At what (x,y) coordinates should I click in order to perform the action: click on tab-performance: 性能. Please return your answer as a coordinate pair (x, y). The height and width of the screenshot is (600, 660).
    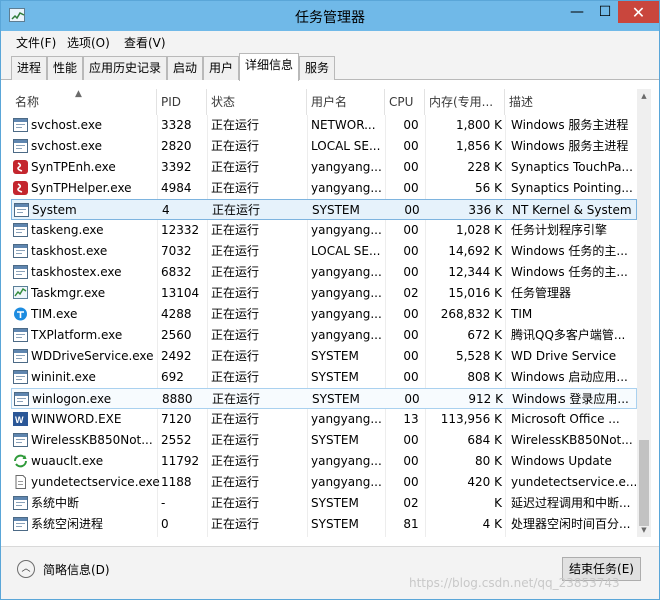
    Looking at the image, I should click on (65, 68).